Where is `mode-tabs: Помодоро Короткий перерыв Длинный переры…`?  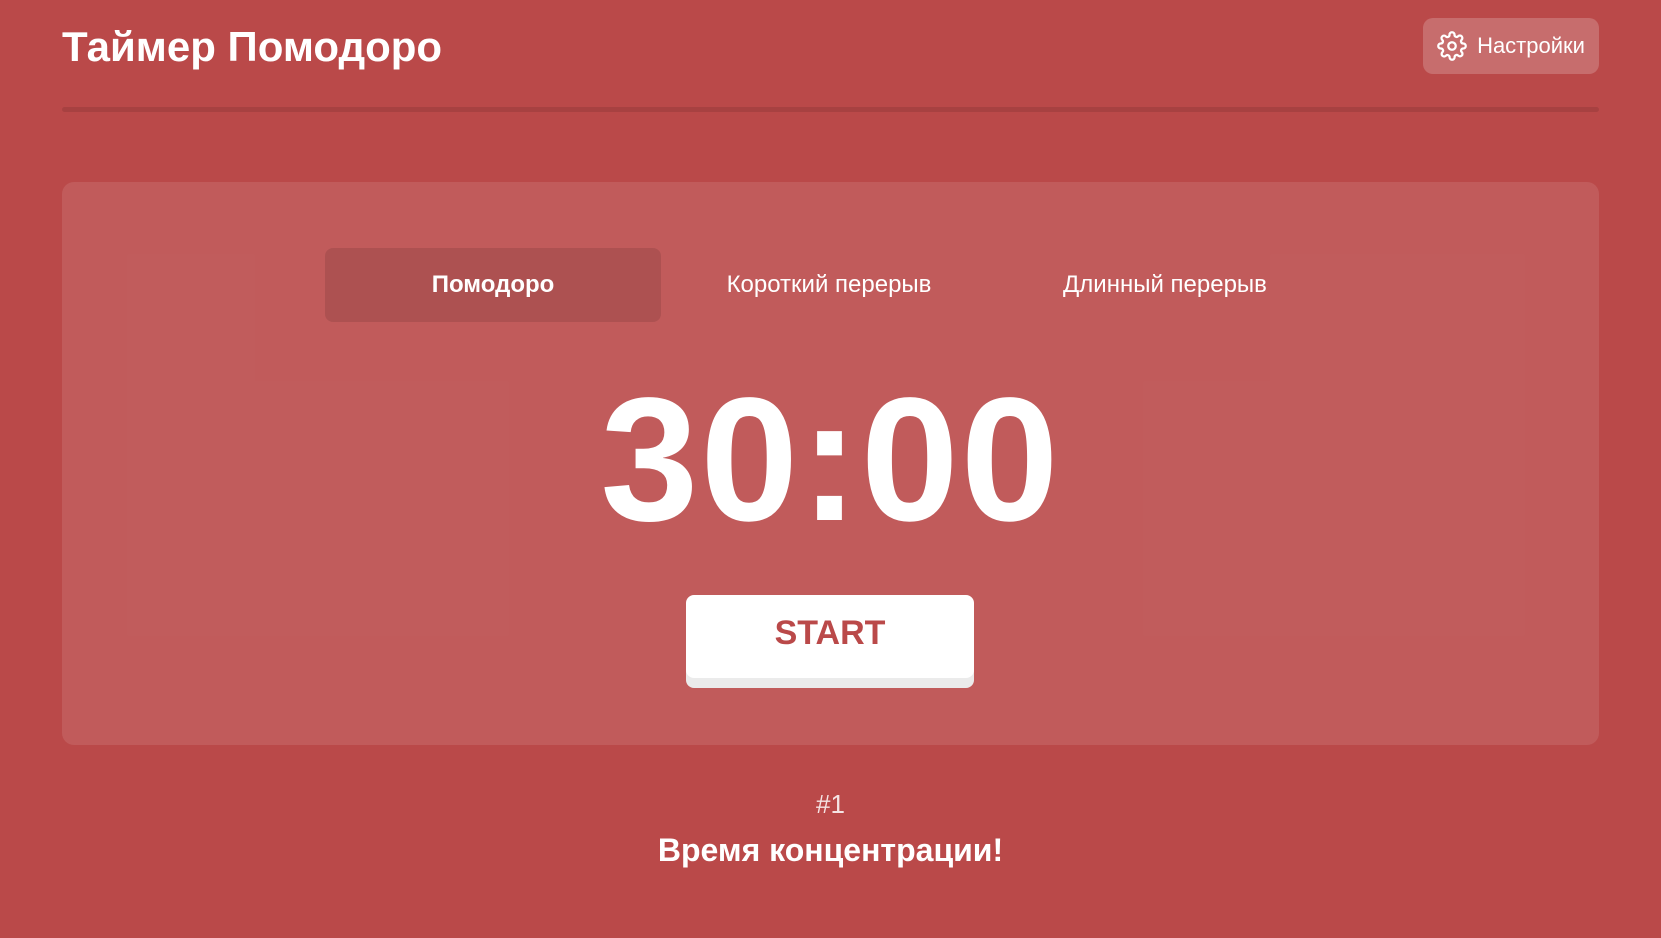 mode-tabs: Помодоро Короткий перерыв Длинный переры… is located at coordinates (830, 285).